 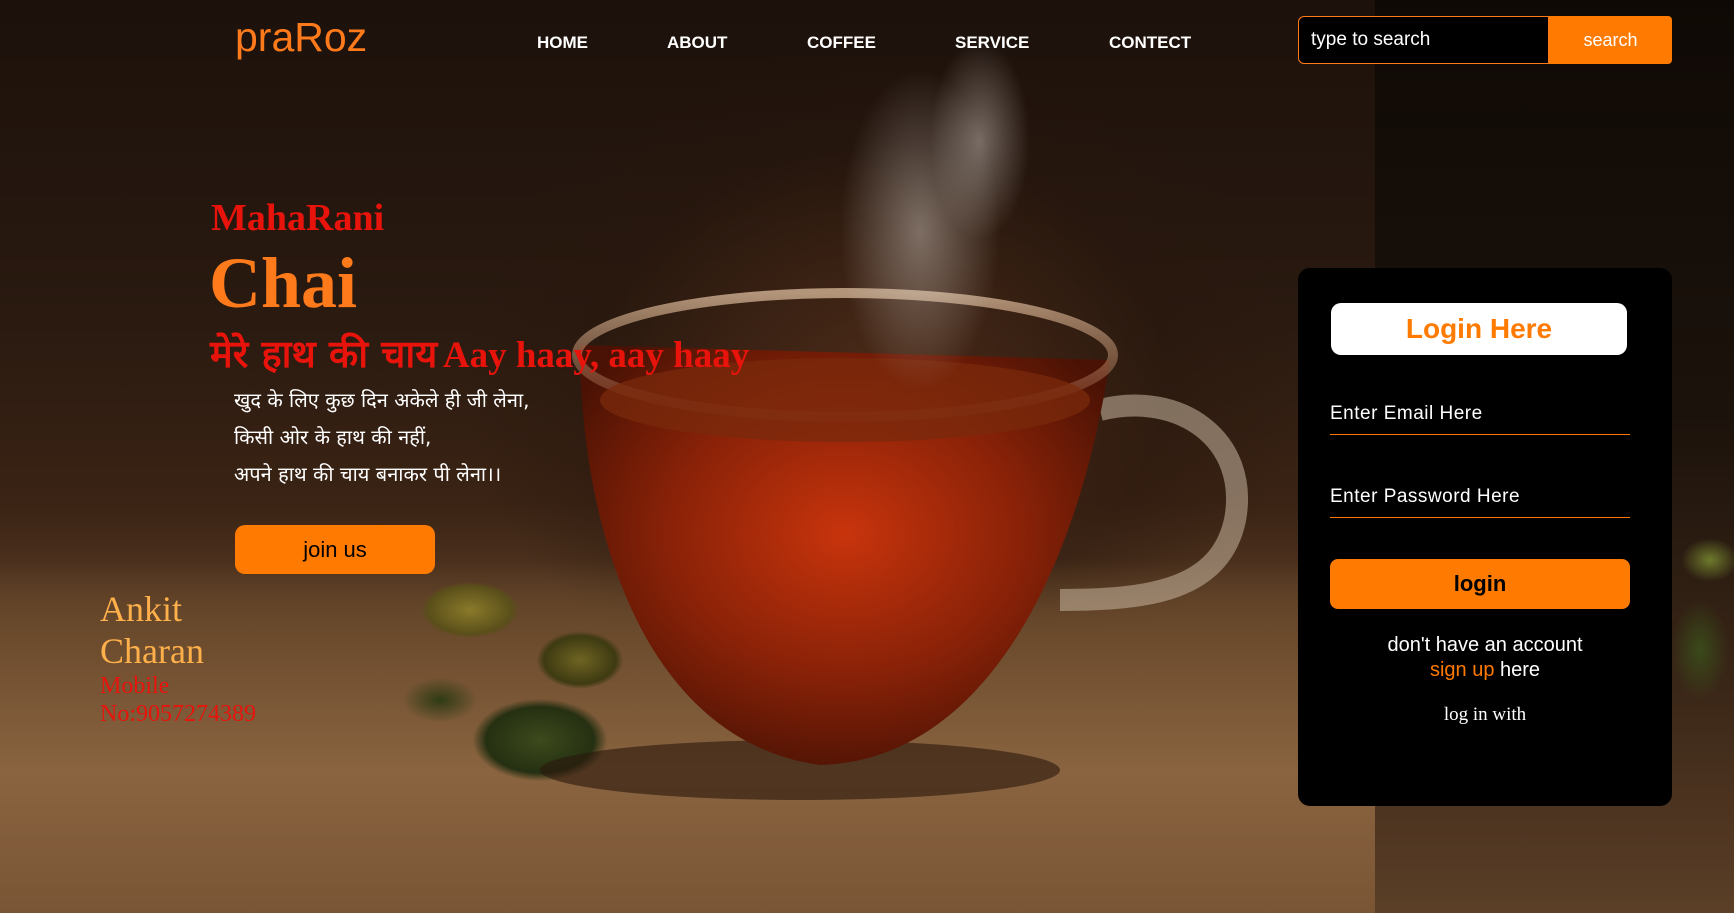 What do you see at coordinates (980, 140) in the screenshot?
I see `steam-wisp` at bounding box center [980, 140].